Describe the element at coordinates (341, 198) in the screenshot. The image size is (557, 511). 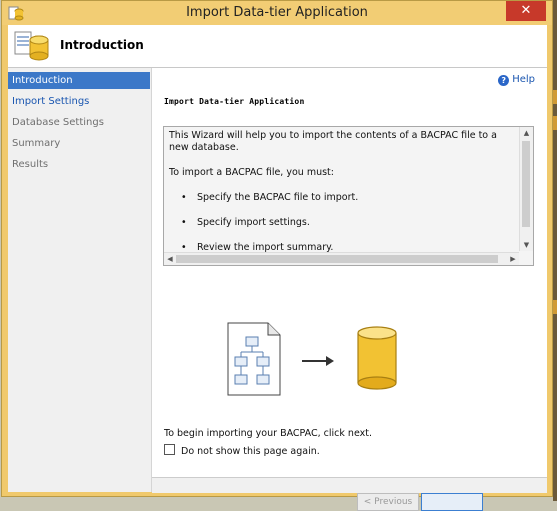
I see `step-item: Specify the BACPAC file to import.` at that location.